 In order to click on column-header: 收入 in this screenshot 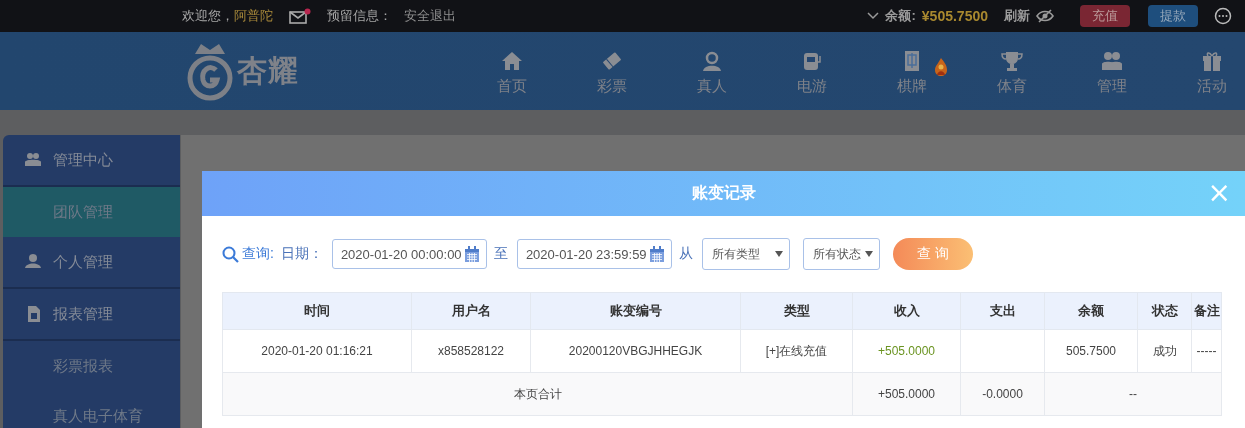, I will do `click(906, 311)`.